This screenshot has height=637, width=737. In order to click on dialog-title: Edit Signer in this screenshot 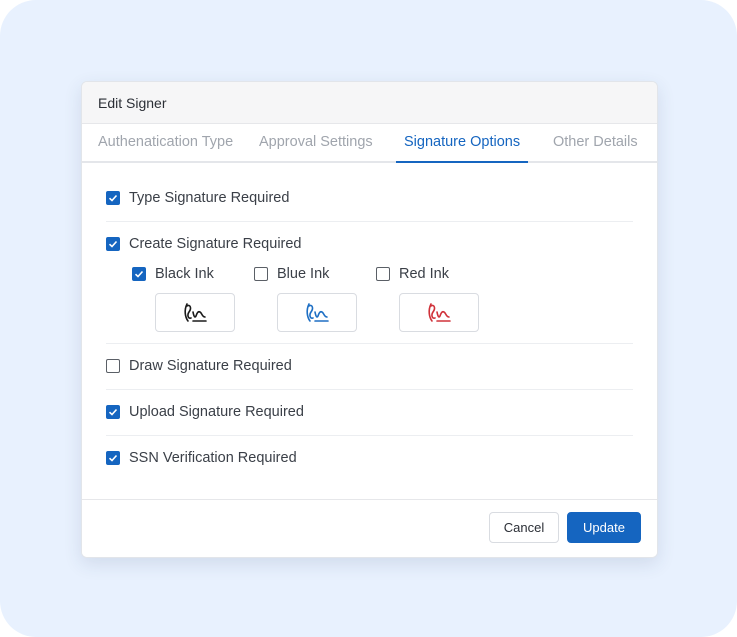, I will do `click(132, 102)`.